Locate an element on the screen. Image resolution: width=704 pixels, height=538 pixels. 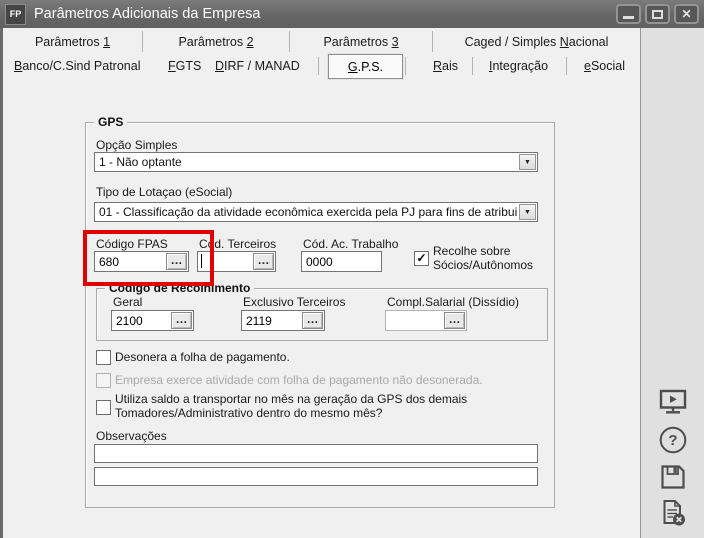
tab-parametros-3: Parâmetros 3 is located at coordinates (361, 41).